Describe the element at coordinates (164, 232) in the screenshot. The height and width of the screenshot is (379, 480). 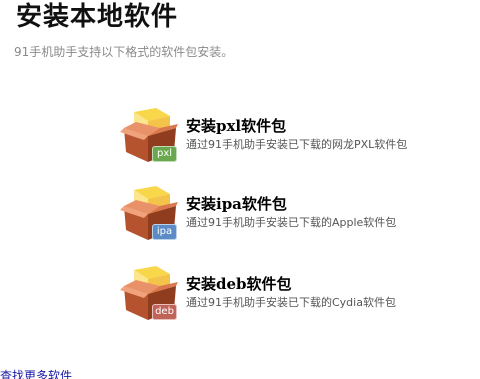
I see `ipa-badge: ipa` at that location.